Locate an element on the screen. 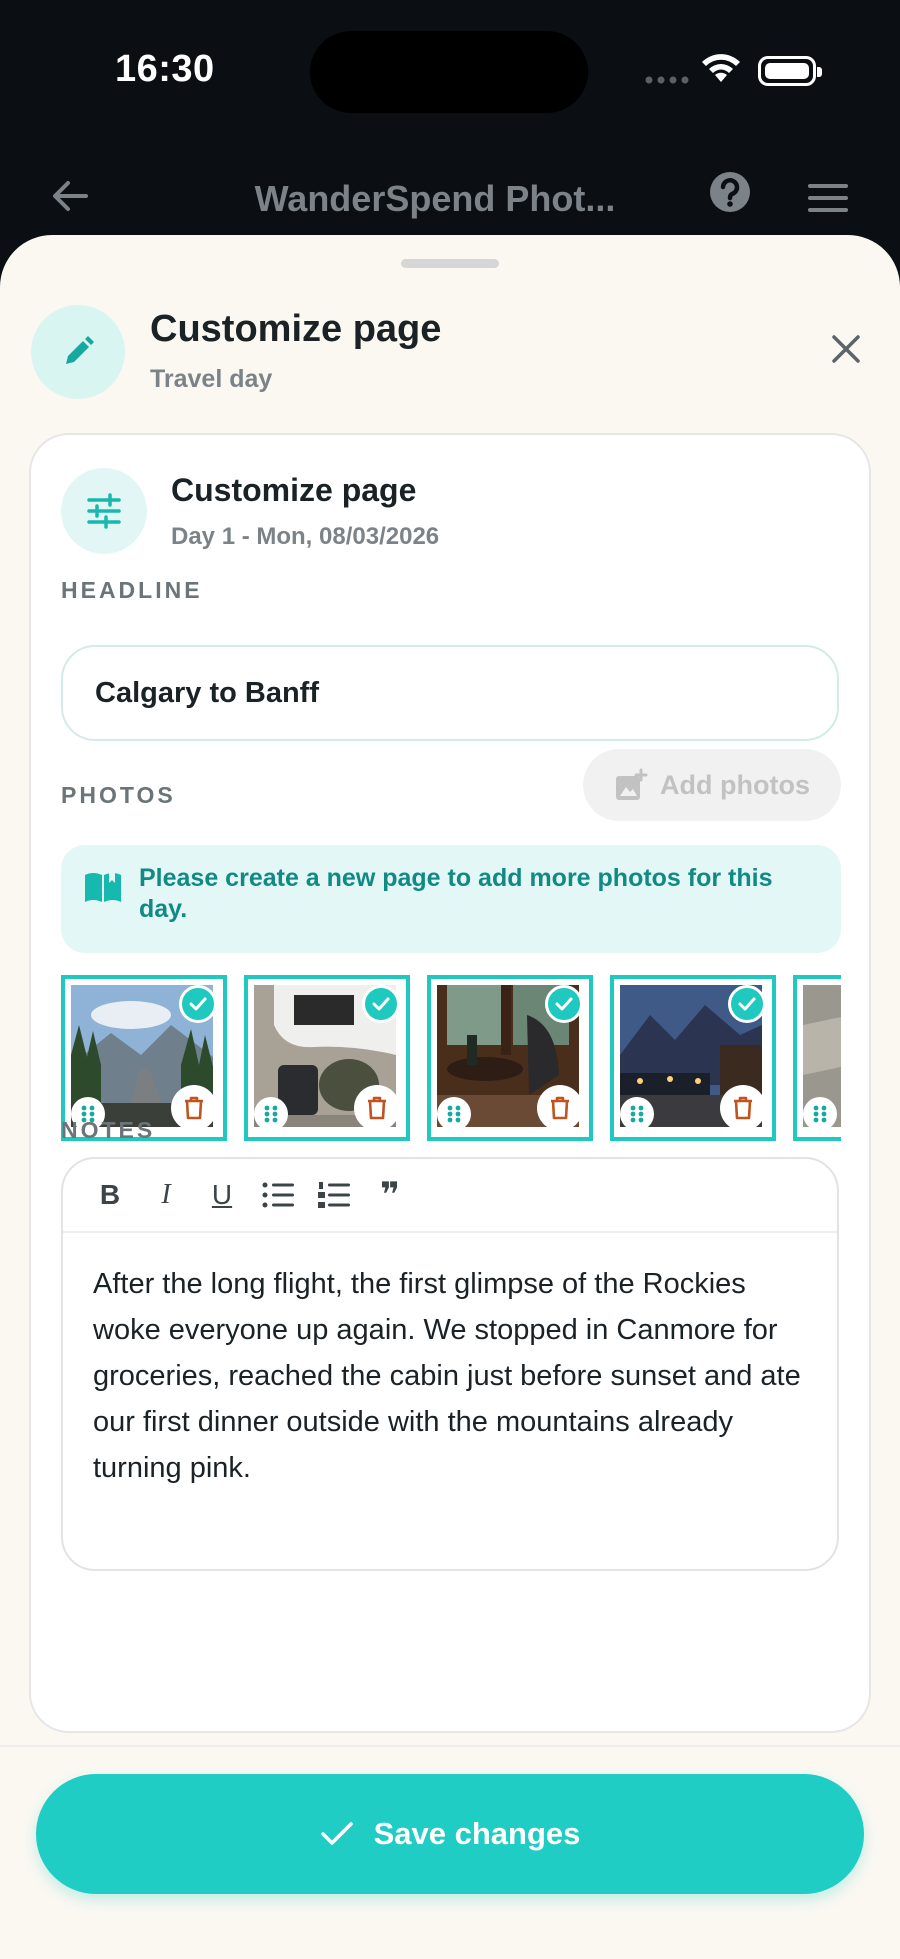  sheet-title: Customize page is located at coordinates (296, 329).